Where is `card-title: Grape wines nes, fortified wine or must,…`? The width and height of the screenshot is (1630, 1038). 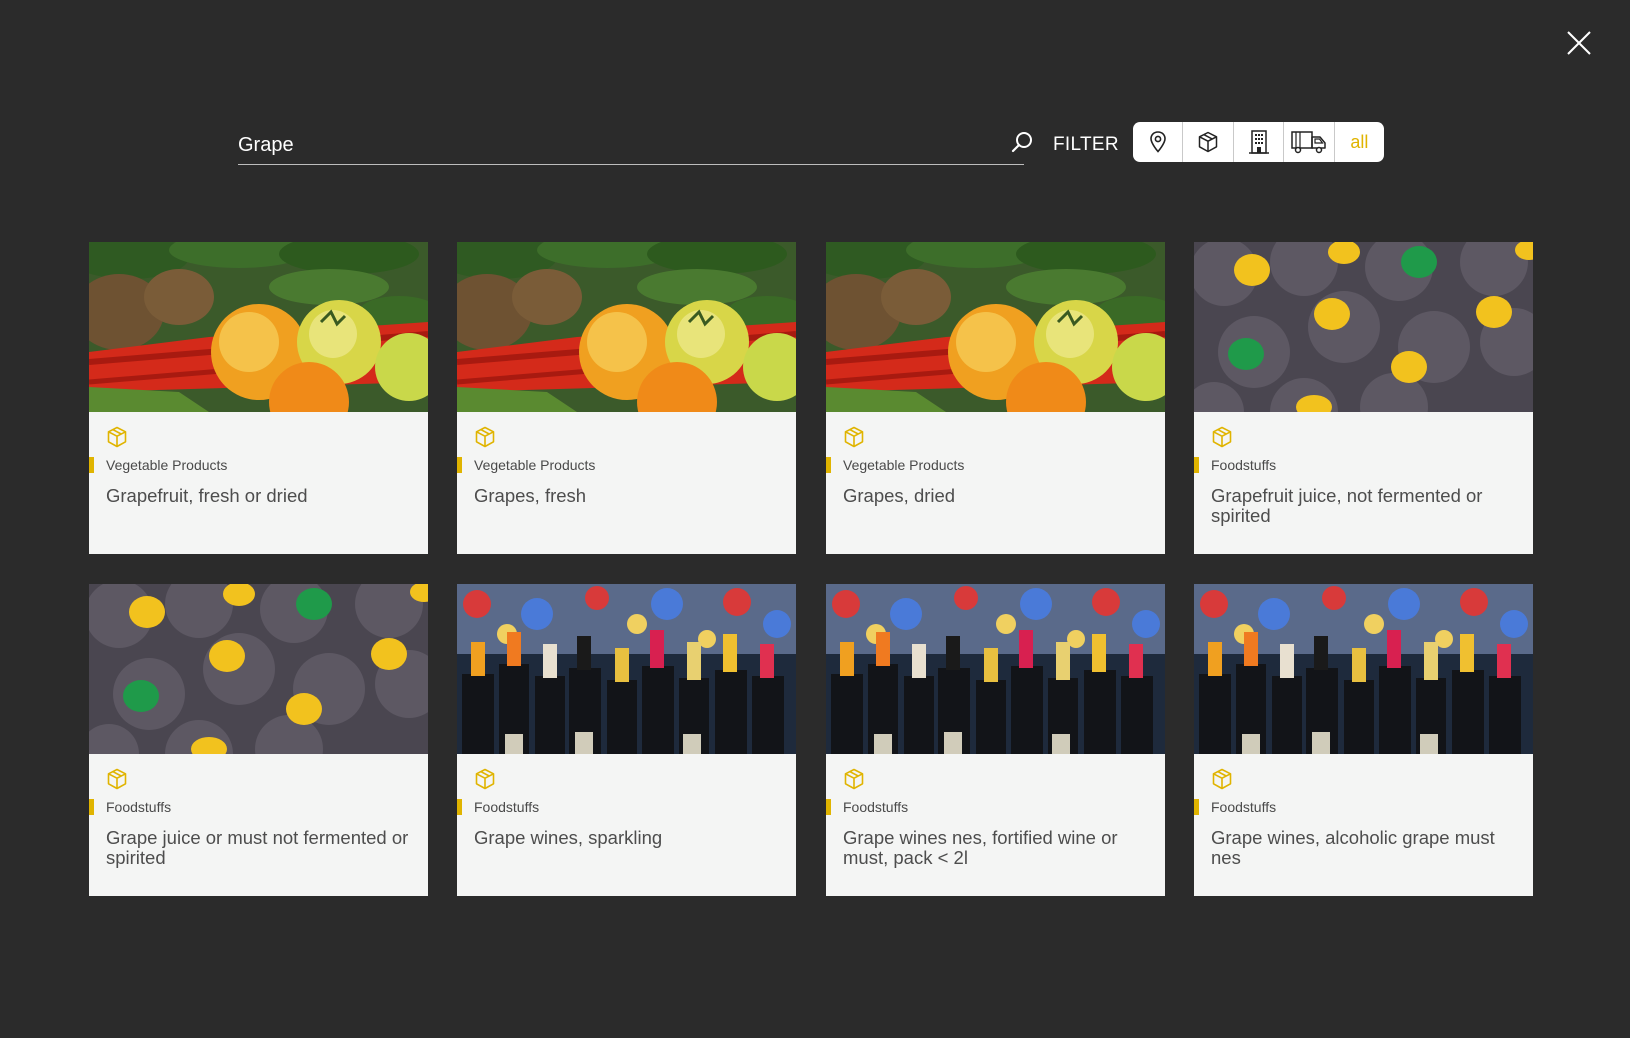 card-title: Grape wines nes, fortified wine or must,… is located at coordinates (980, 847).